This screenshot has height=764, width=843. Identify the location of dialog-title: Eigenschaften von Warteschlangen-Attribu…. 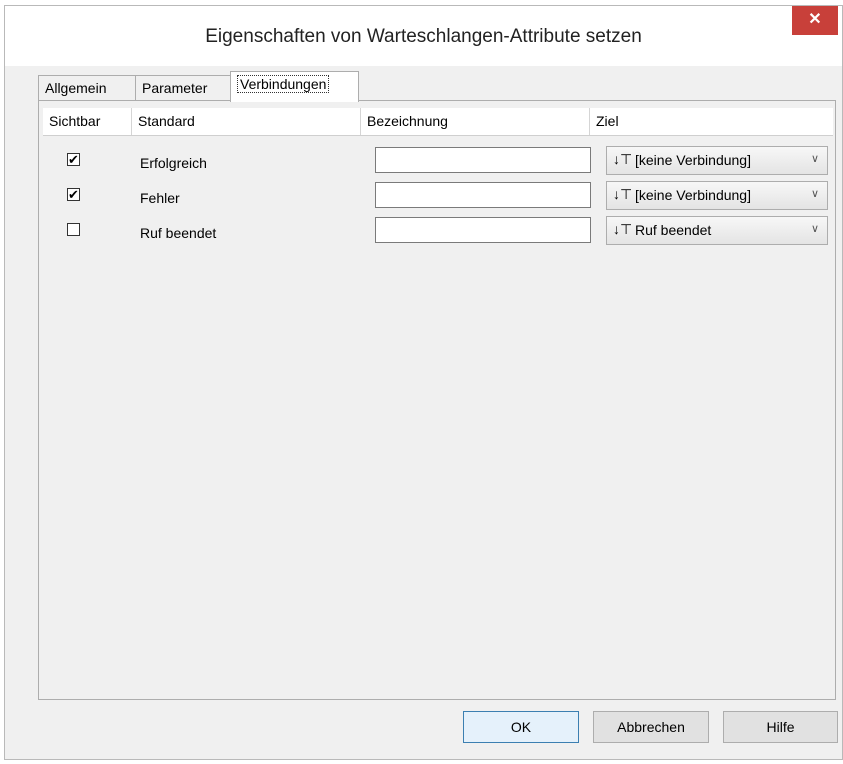
(423, 36).